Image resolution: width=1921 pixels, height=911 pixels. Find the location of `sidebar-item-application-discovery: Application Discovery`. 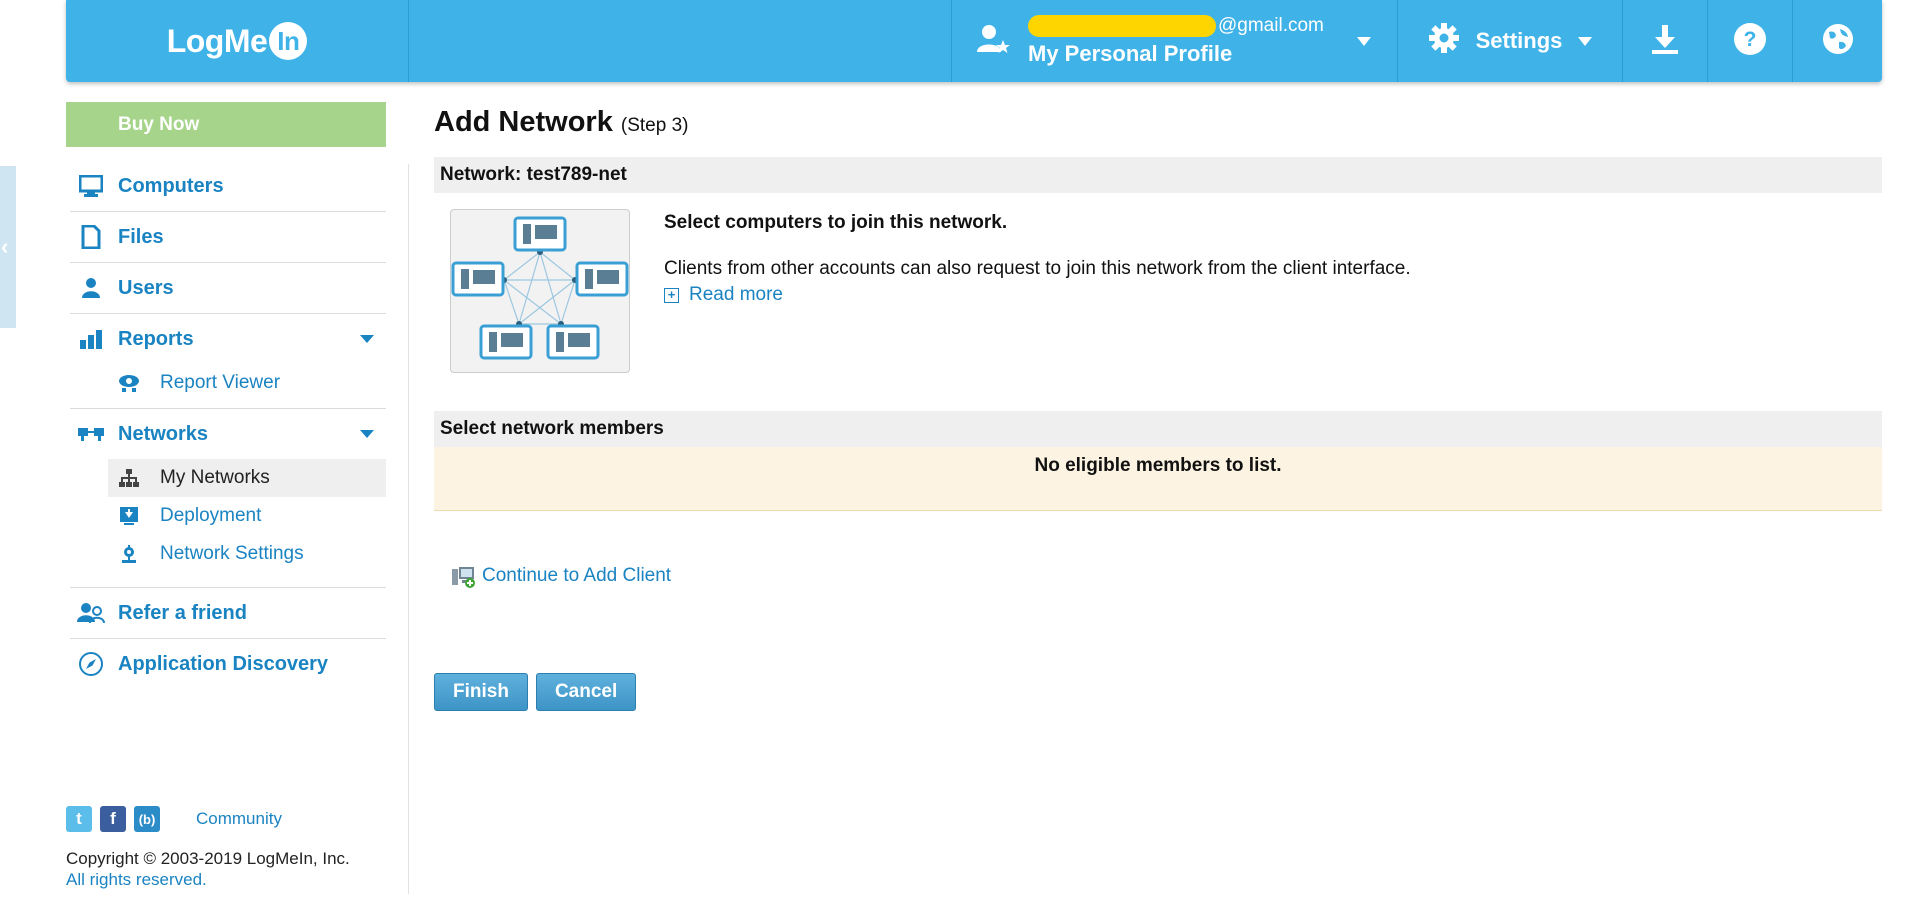

sidebar-item-application-discovery: Application Discovery is located at coordinates (226, 664).